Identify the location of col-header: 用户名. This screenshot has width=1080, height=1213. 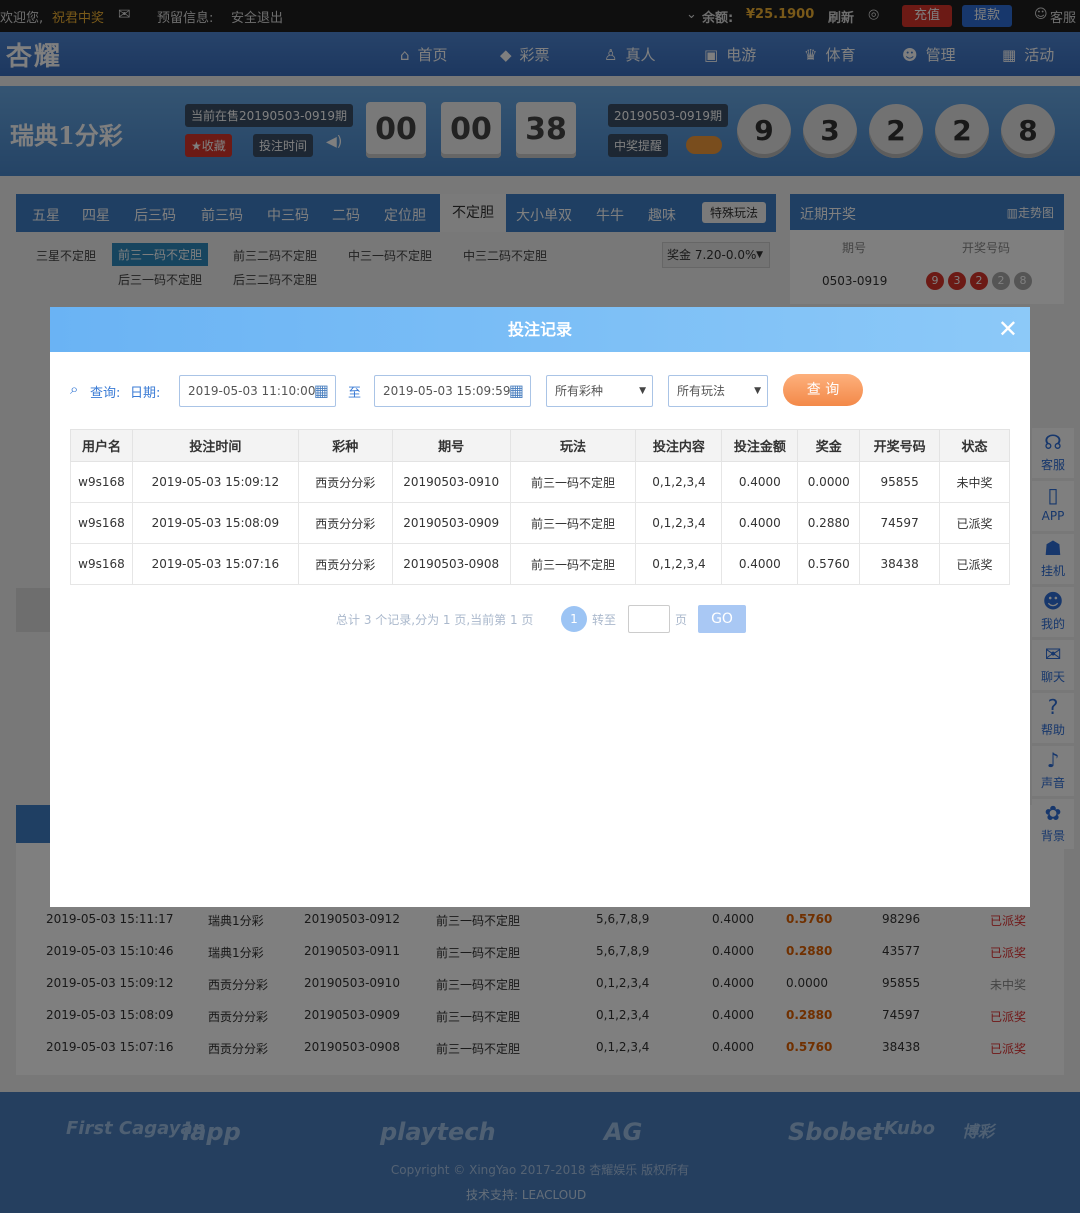
(101, 445).